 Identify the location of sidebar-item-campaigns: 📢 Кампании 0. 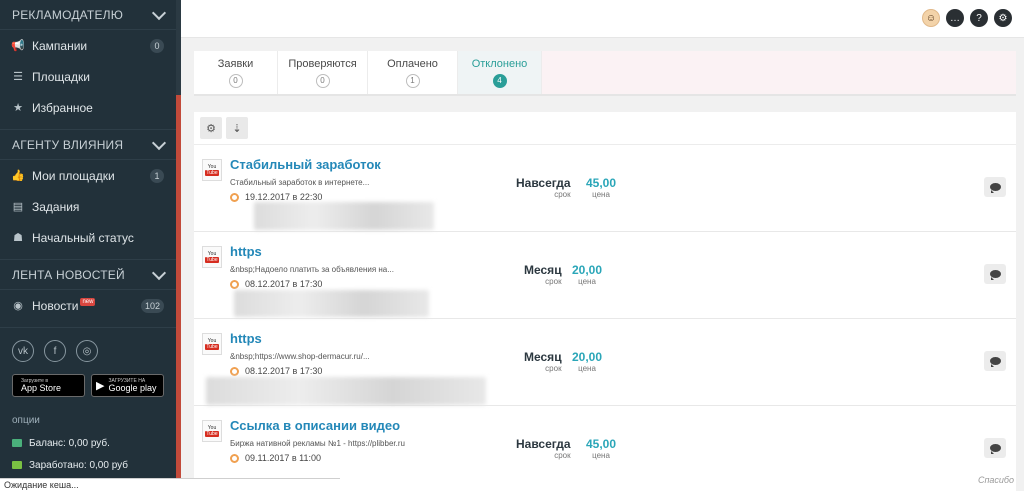
(88, 45).